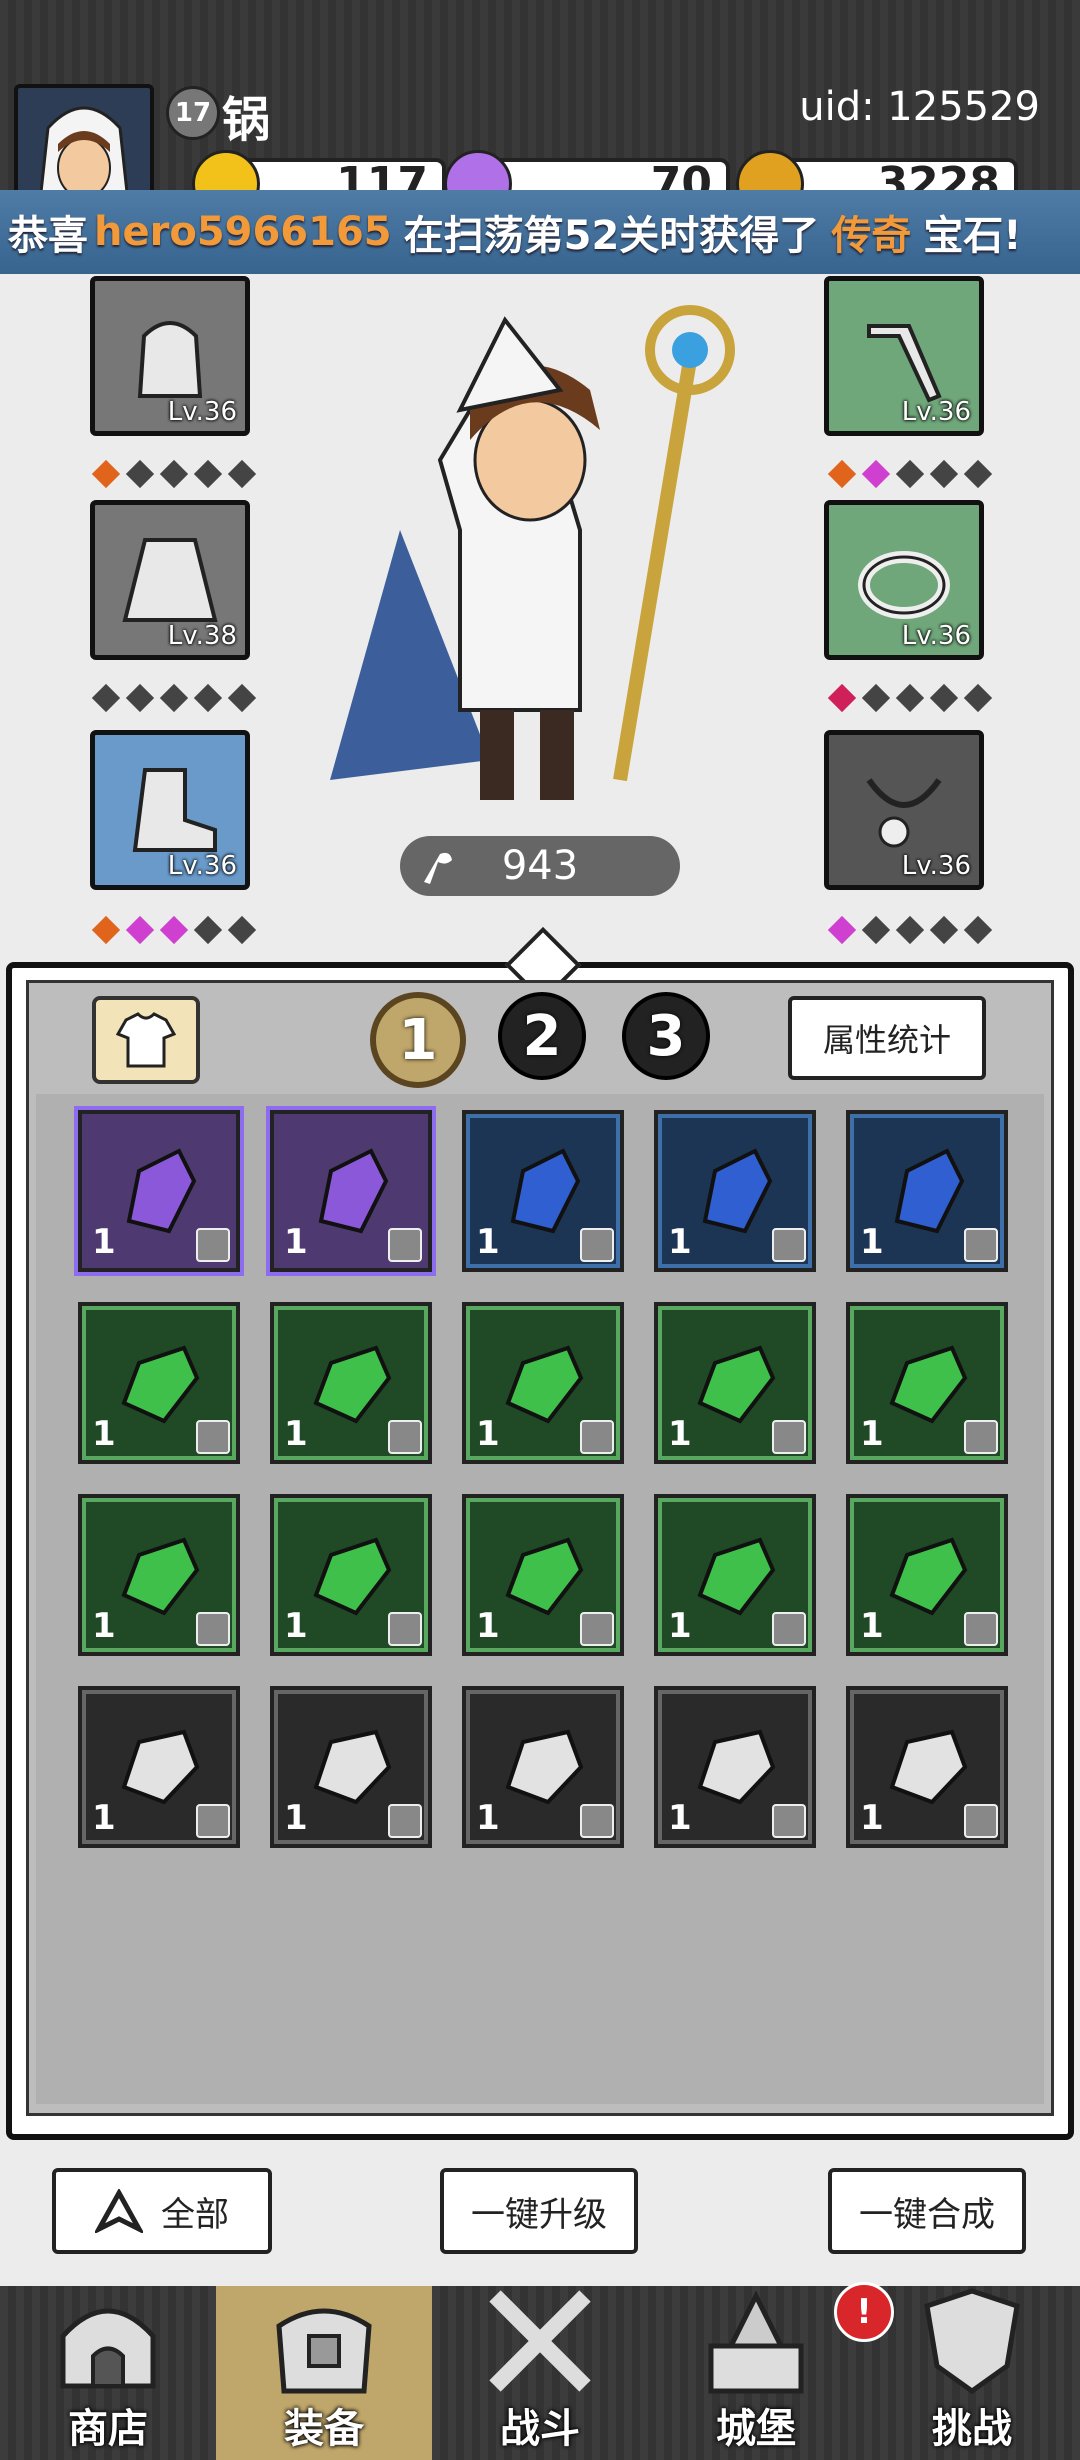 The height and width of the screenshot is (2460, 1080). I want to click on equipment-filter-button, so click(146, 1040).